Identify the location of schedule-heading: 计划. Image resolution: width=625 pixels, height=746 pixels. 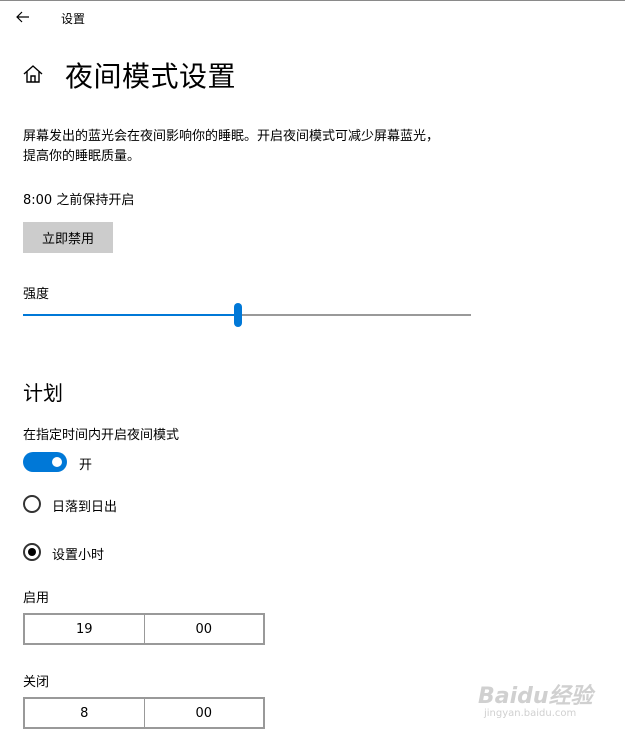
(43, 393).